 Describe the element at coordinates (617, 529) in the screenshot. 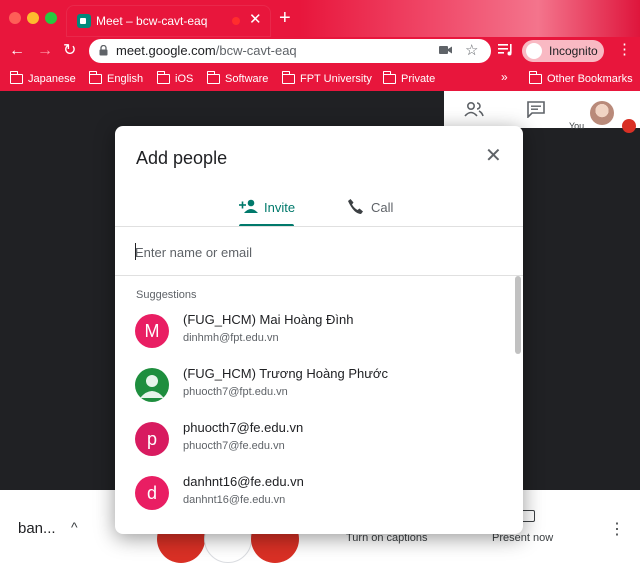

I see `more-options-icon: ⋮` at that location.